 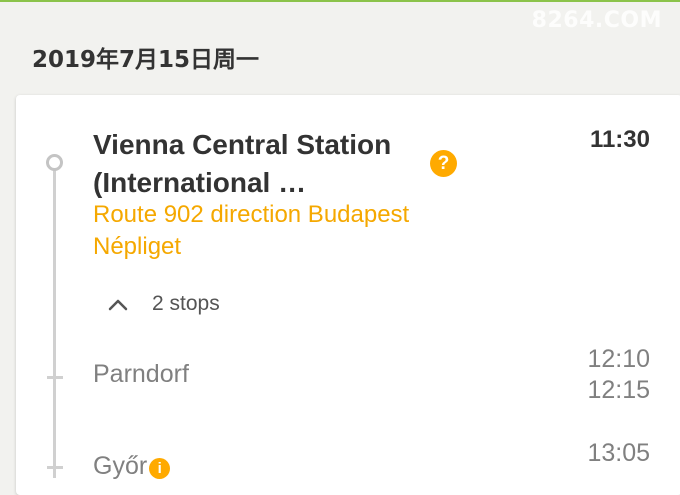 I want to click on timeline-line, so click(x=54, y=323).